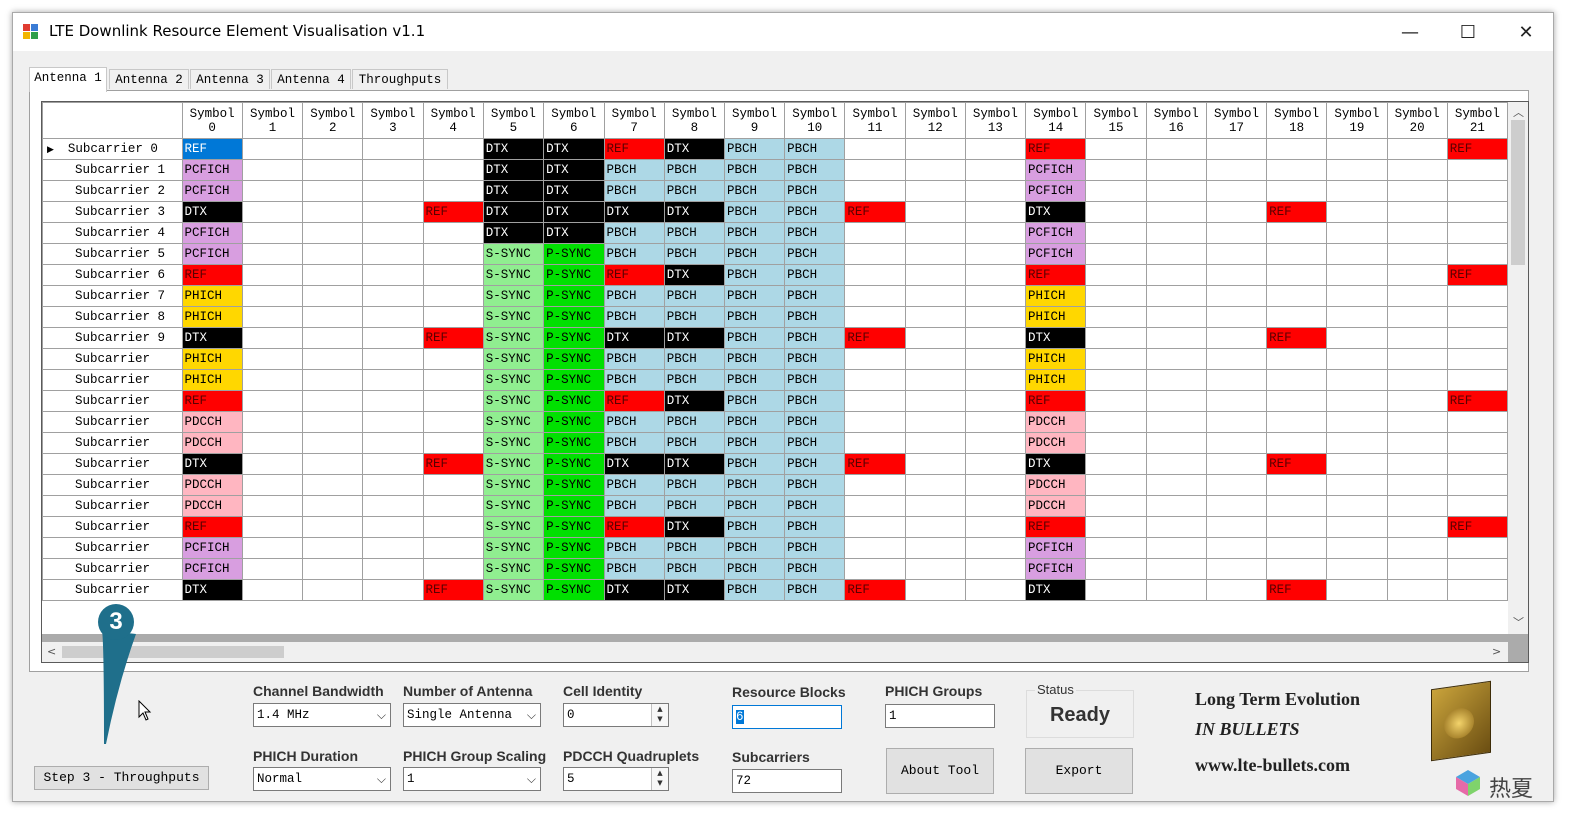  I want to click on symbol-column-header: Symbol 16, so click(1176, 120).